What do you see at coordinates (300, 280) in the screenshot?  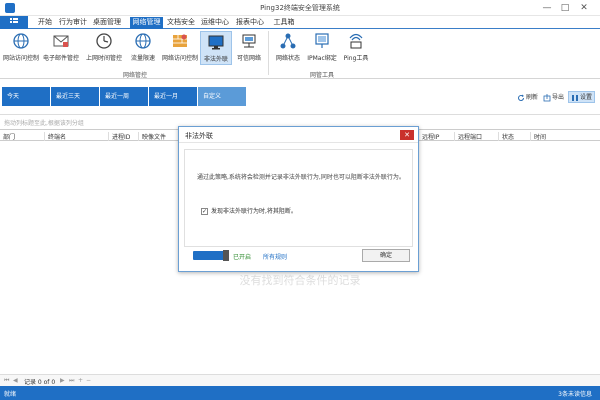 I see `empty-grid-message: 没有找到符合条件的记录` at bounding box center [300, 280].